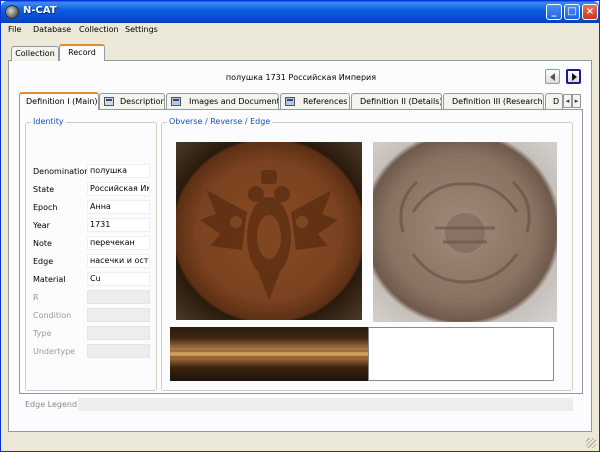 The width and height of the screenshot is (600, 452). What do you see at coordinates (401, 101) in the screenshot?
I see `tab-label: Definition II (Details)` at bounding box center [401, 101].